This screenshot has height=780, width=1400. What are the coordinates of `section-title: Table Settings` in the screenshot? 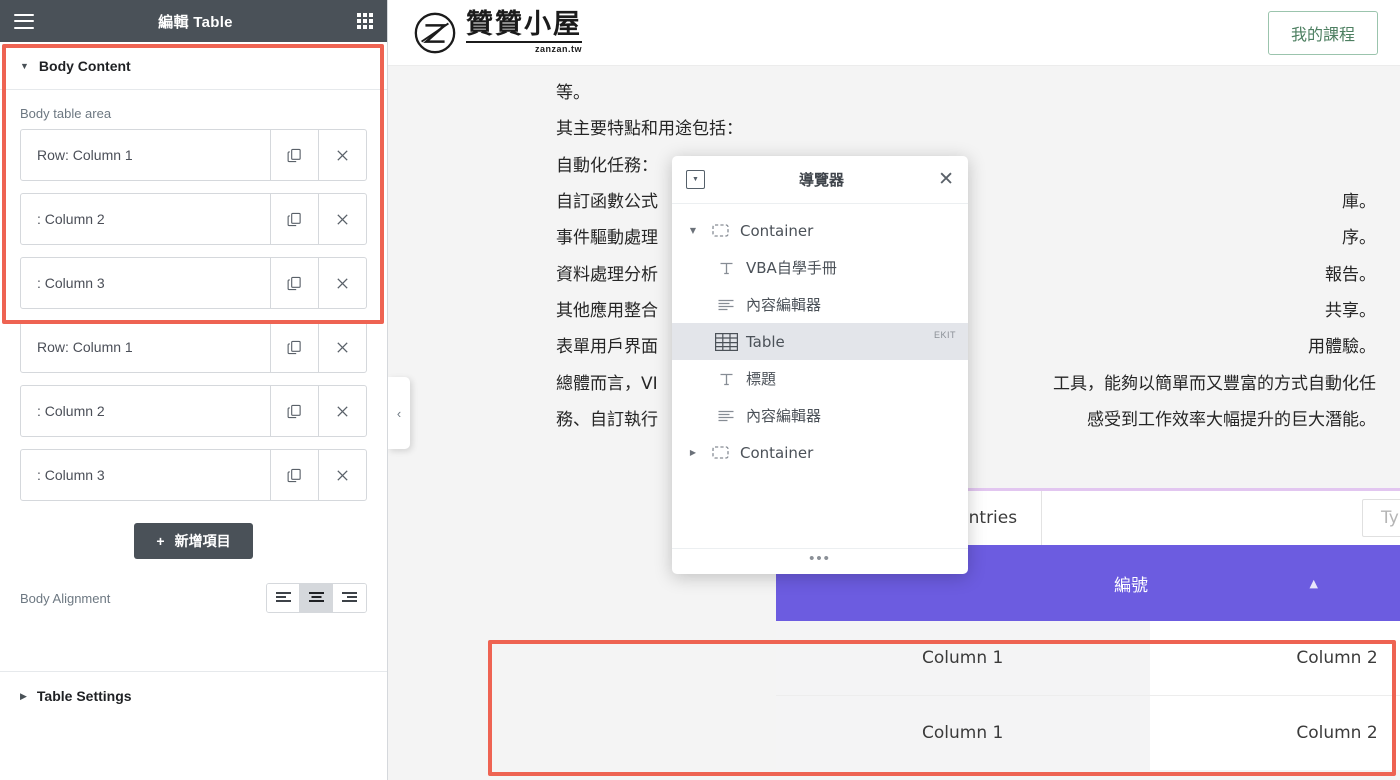 It's located at (84, 696).